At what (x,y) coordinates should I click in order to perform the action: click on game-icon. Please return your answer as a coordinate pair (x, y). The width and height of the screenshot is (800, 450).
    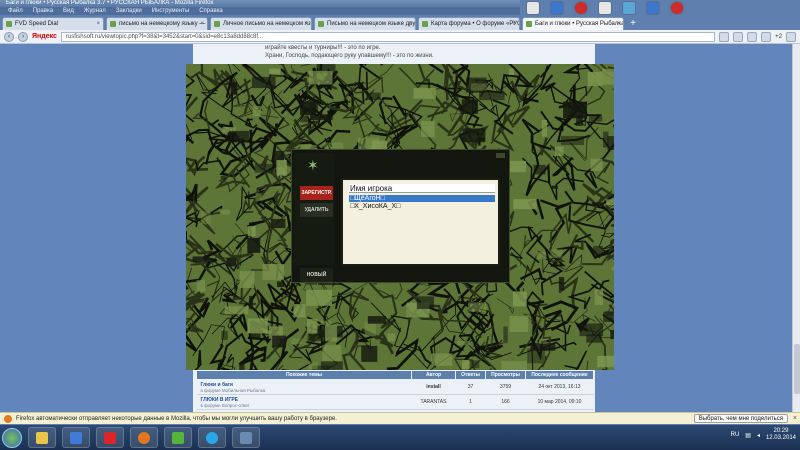
    Looking at the image, I should click on (677, 8).